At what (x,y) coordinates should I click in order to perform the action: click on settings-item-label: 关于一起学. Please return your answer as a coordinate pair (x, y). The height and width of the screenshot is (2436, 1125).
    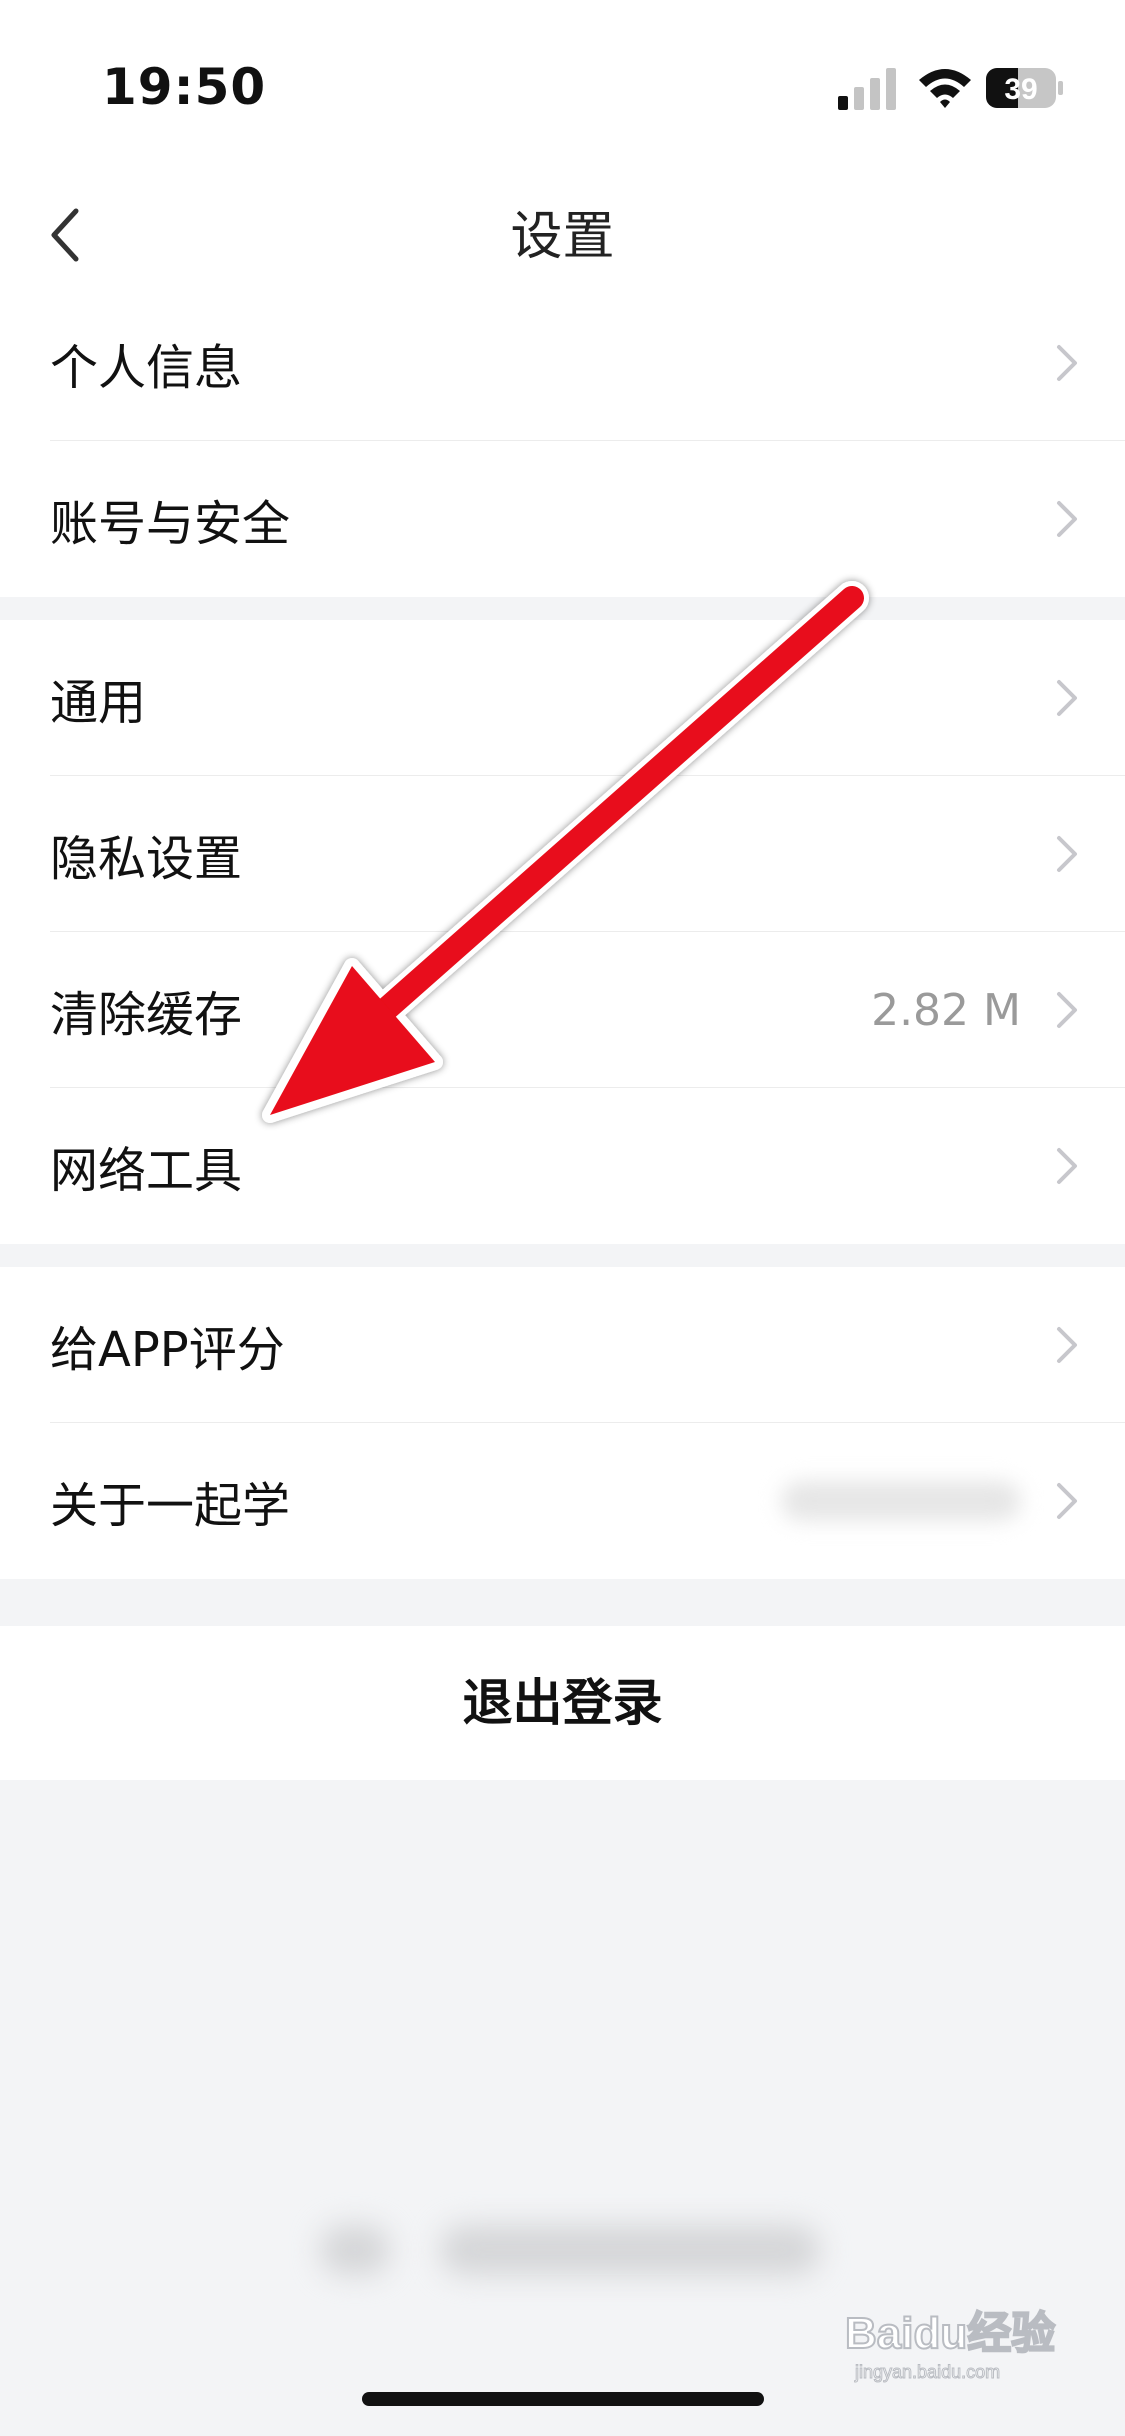
    Looking at the image, I should click on (170, 1506).